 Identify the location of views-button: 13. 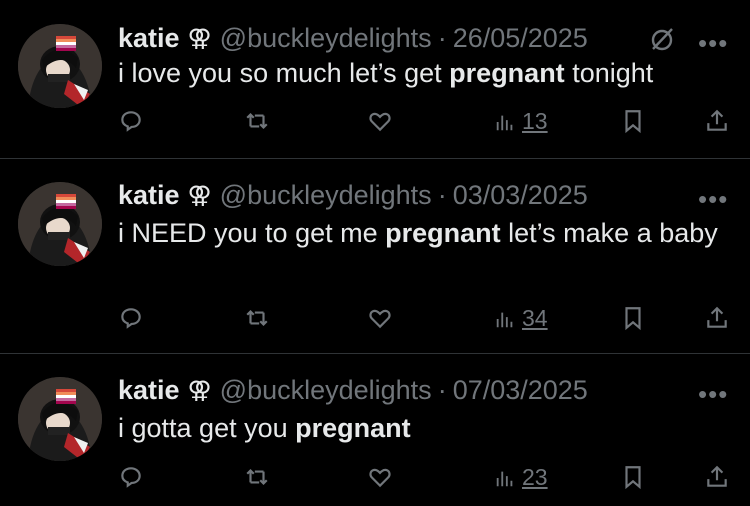
(521, 121).